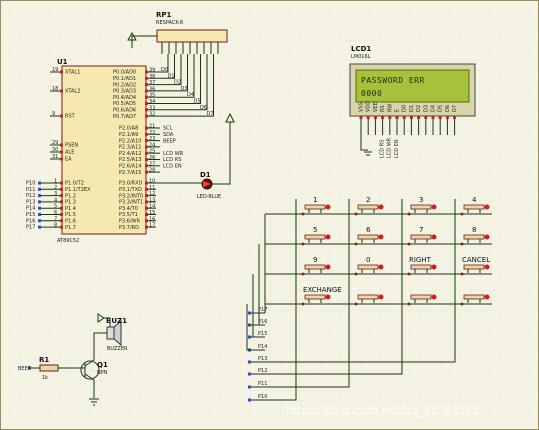  Describe the element at coordinates (315, 260) in the screenshot. I see `keypad-key-label: 9` at that location.